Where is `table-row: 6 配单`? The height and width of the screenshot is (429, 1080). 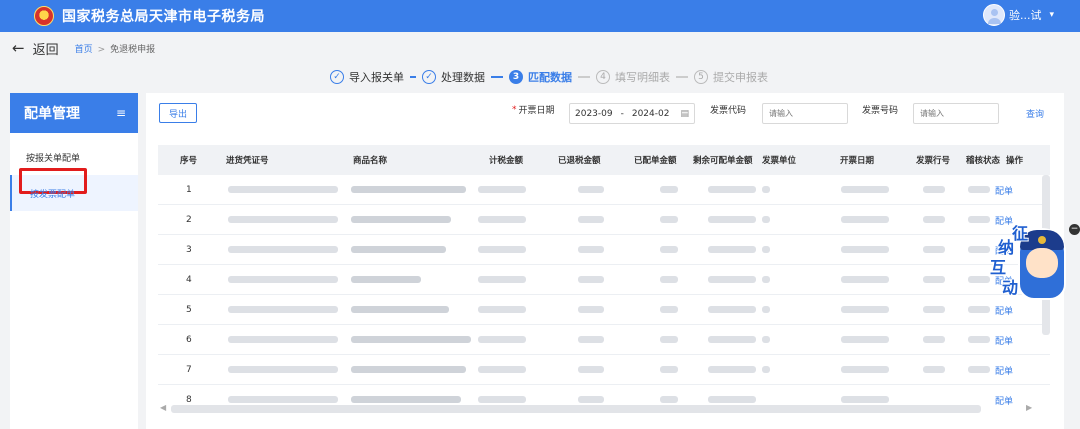 table-row: 6 配单 is located at coordinates (604, 340).